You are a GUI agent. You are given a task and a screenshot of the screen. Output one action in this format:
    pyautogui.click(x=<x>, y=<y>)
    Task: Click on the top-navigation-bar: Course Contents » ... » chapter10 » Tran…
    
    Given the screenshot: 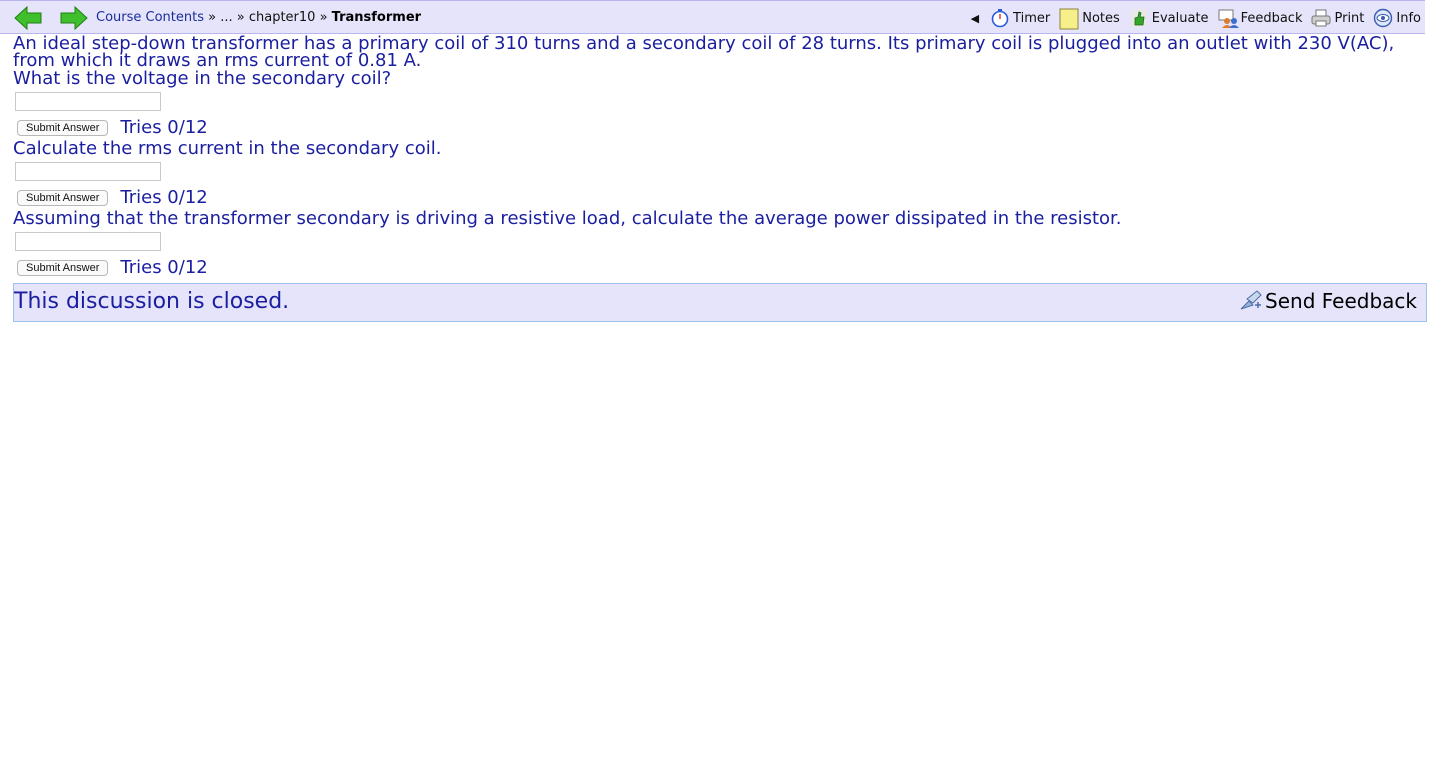 What is the action you would take?
    pyautogui.click(x=712, y=17)
    